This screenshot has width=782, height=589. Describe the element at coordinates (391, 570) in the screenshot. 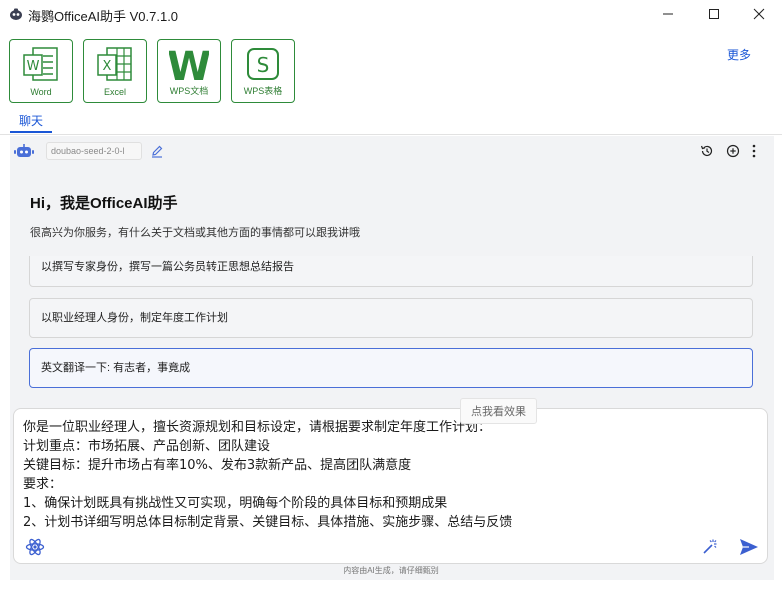

I see `ai-disclaimer: 内容由AI生成，请仔细甄别` at that location.